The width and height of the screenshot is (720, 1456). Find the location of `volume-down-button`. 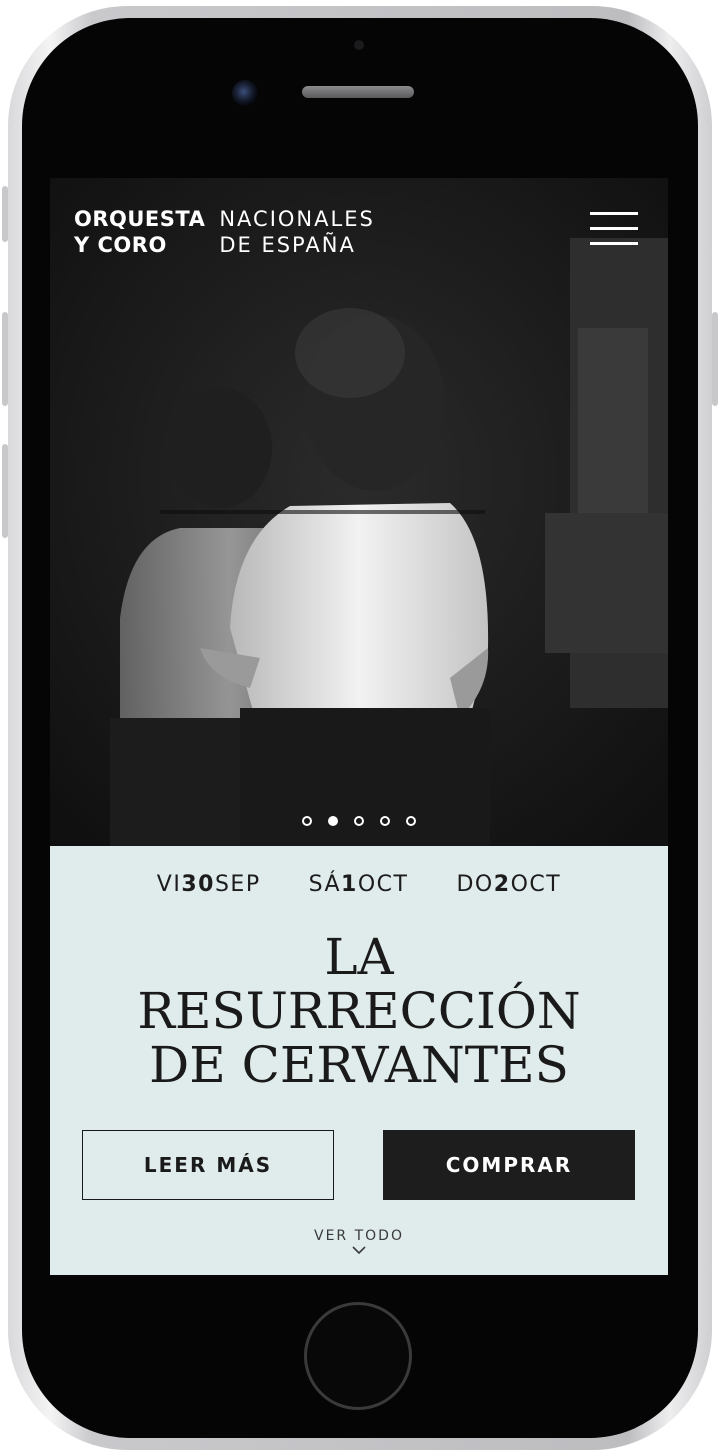

volume-down-button is located at coordinates (5, 491).